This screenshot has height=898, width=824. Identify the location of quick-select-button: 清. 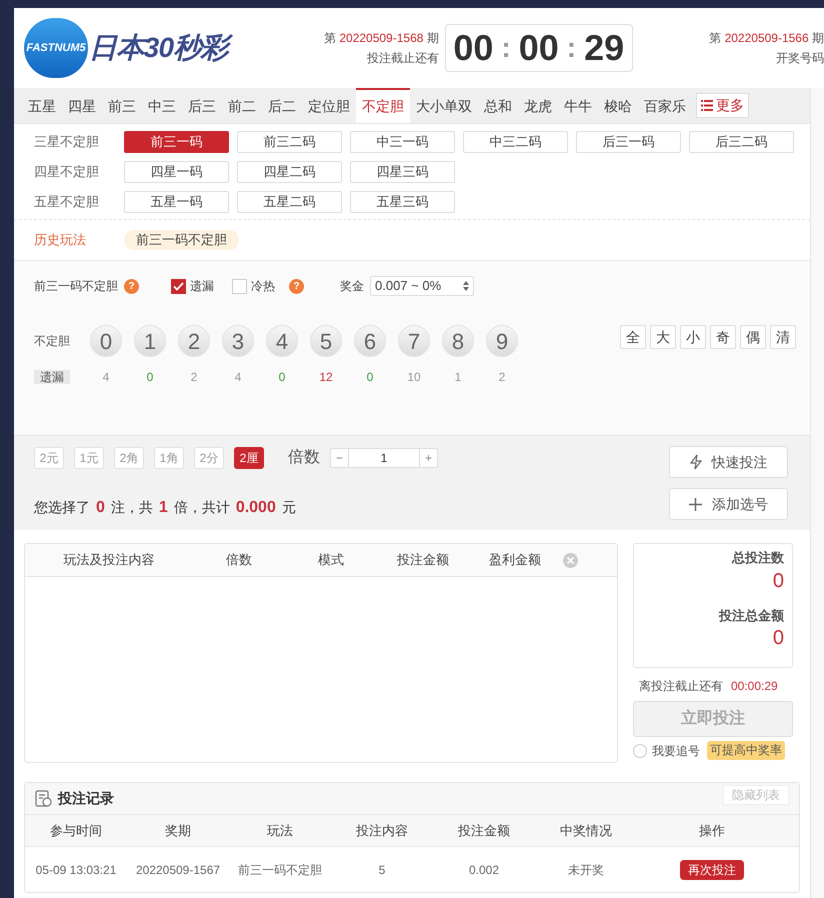
(783, 337).